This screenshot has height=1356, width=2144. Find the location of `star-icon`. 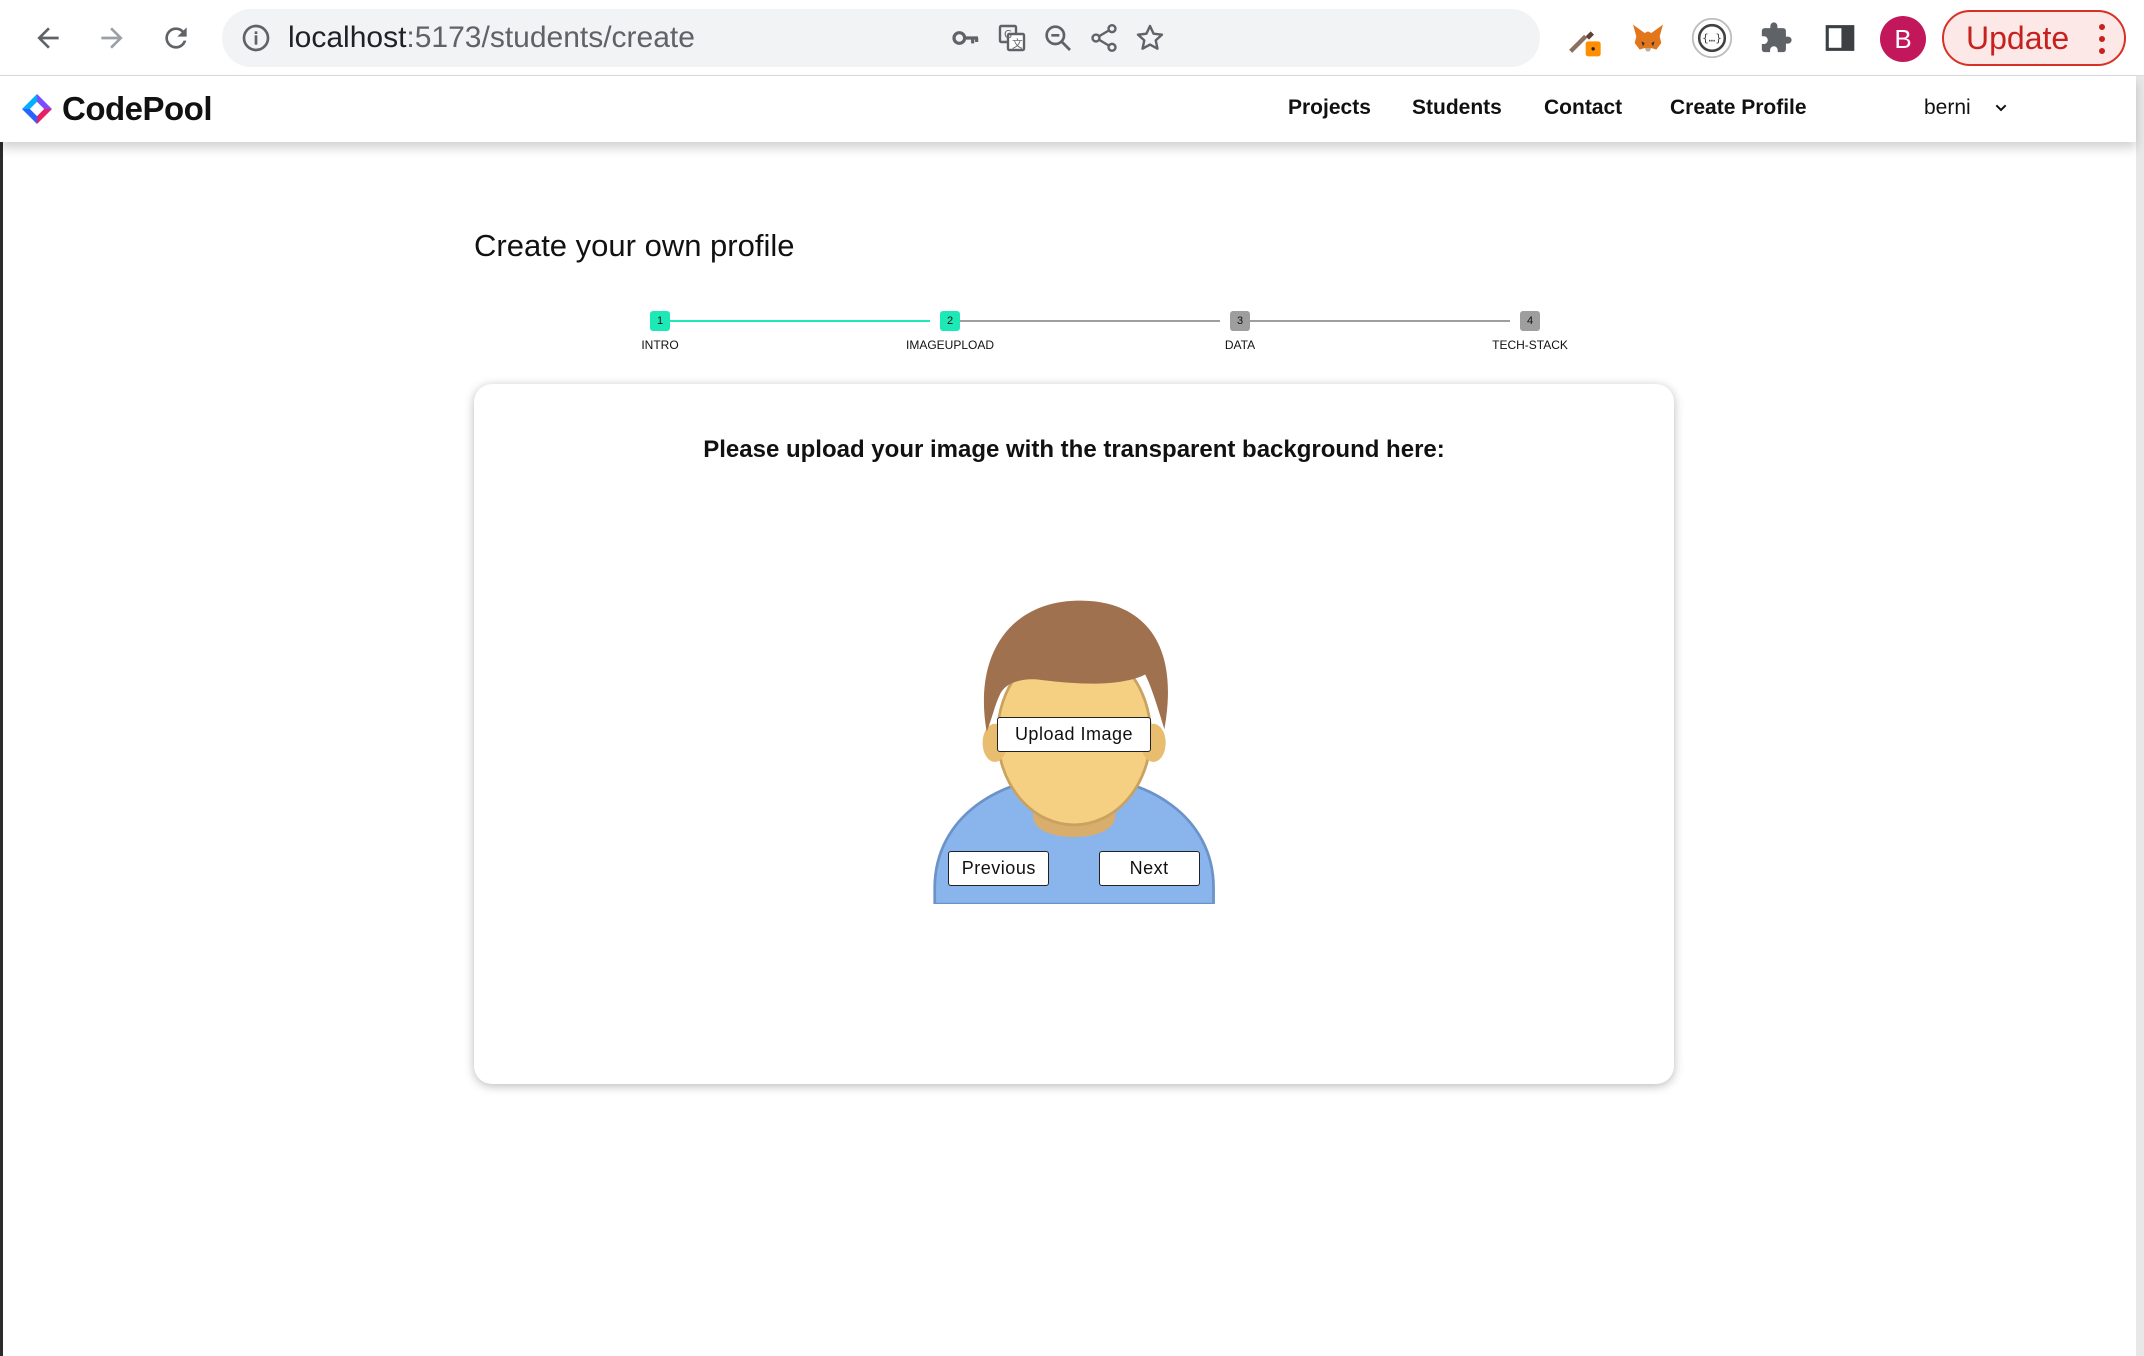

star-icon is located at coordinates (1150, 38).